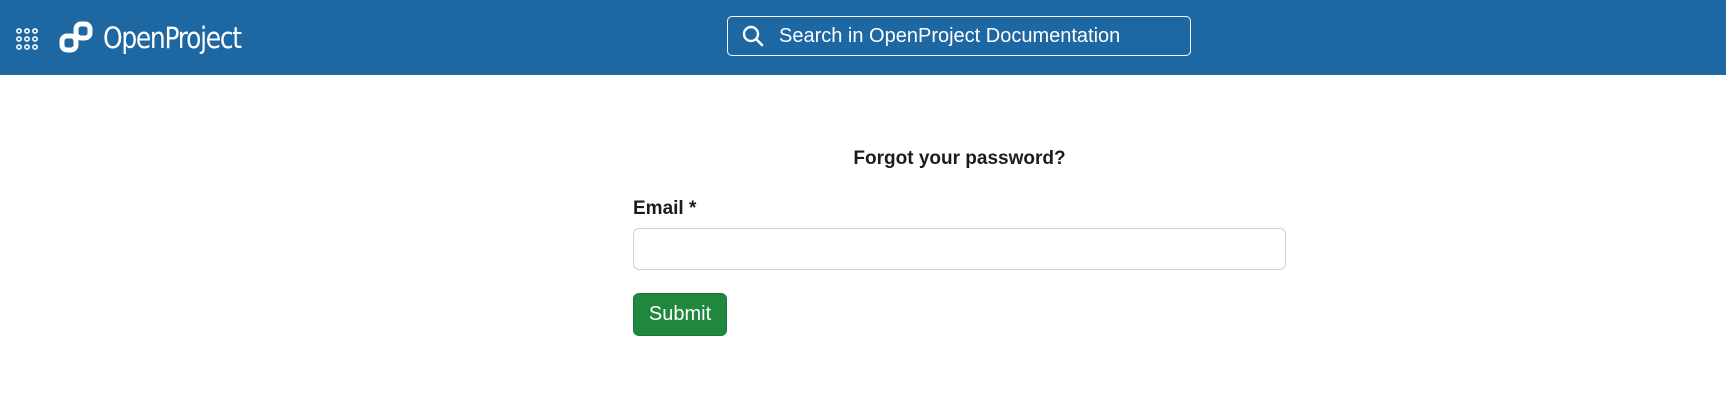  I want to click on search-placeholder: Search in OpenProject Documentation, so click(950, 35).